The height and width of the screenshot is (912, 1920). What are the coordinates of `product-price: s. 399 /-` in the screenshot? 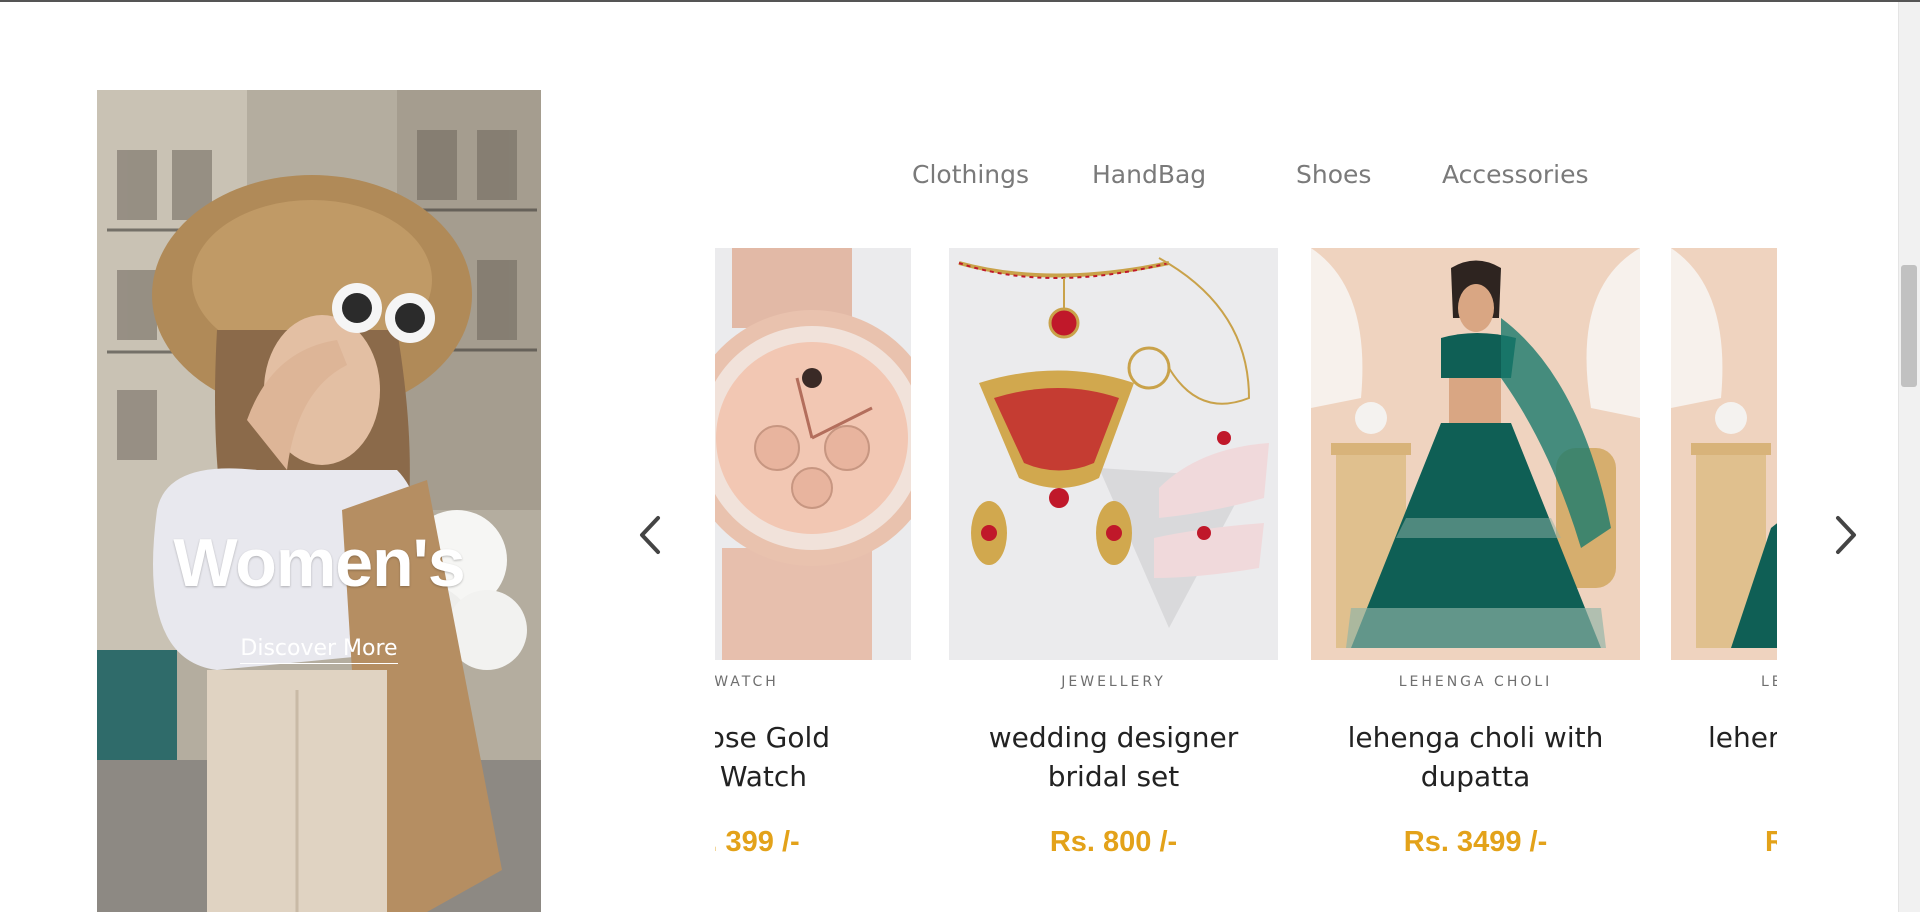 It's located at (757, 842).